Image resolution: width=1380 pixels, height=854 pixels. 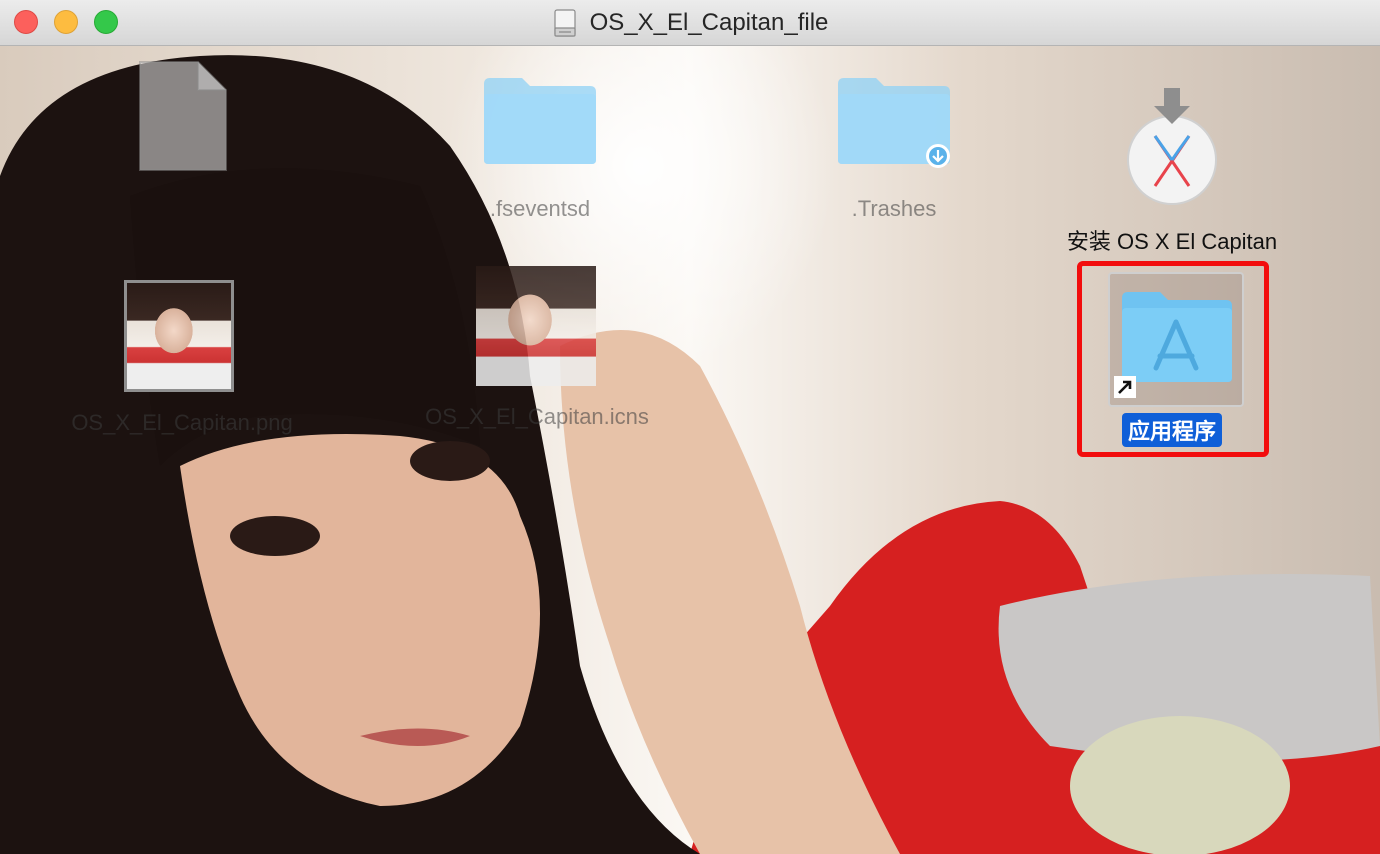 I want to click on title-area: OS_X_El_Capitan_file, so click(x=690, y=23).